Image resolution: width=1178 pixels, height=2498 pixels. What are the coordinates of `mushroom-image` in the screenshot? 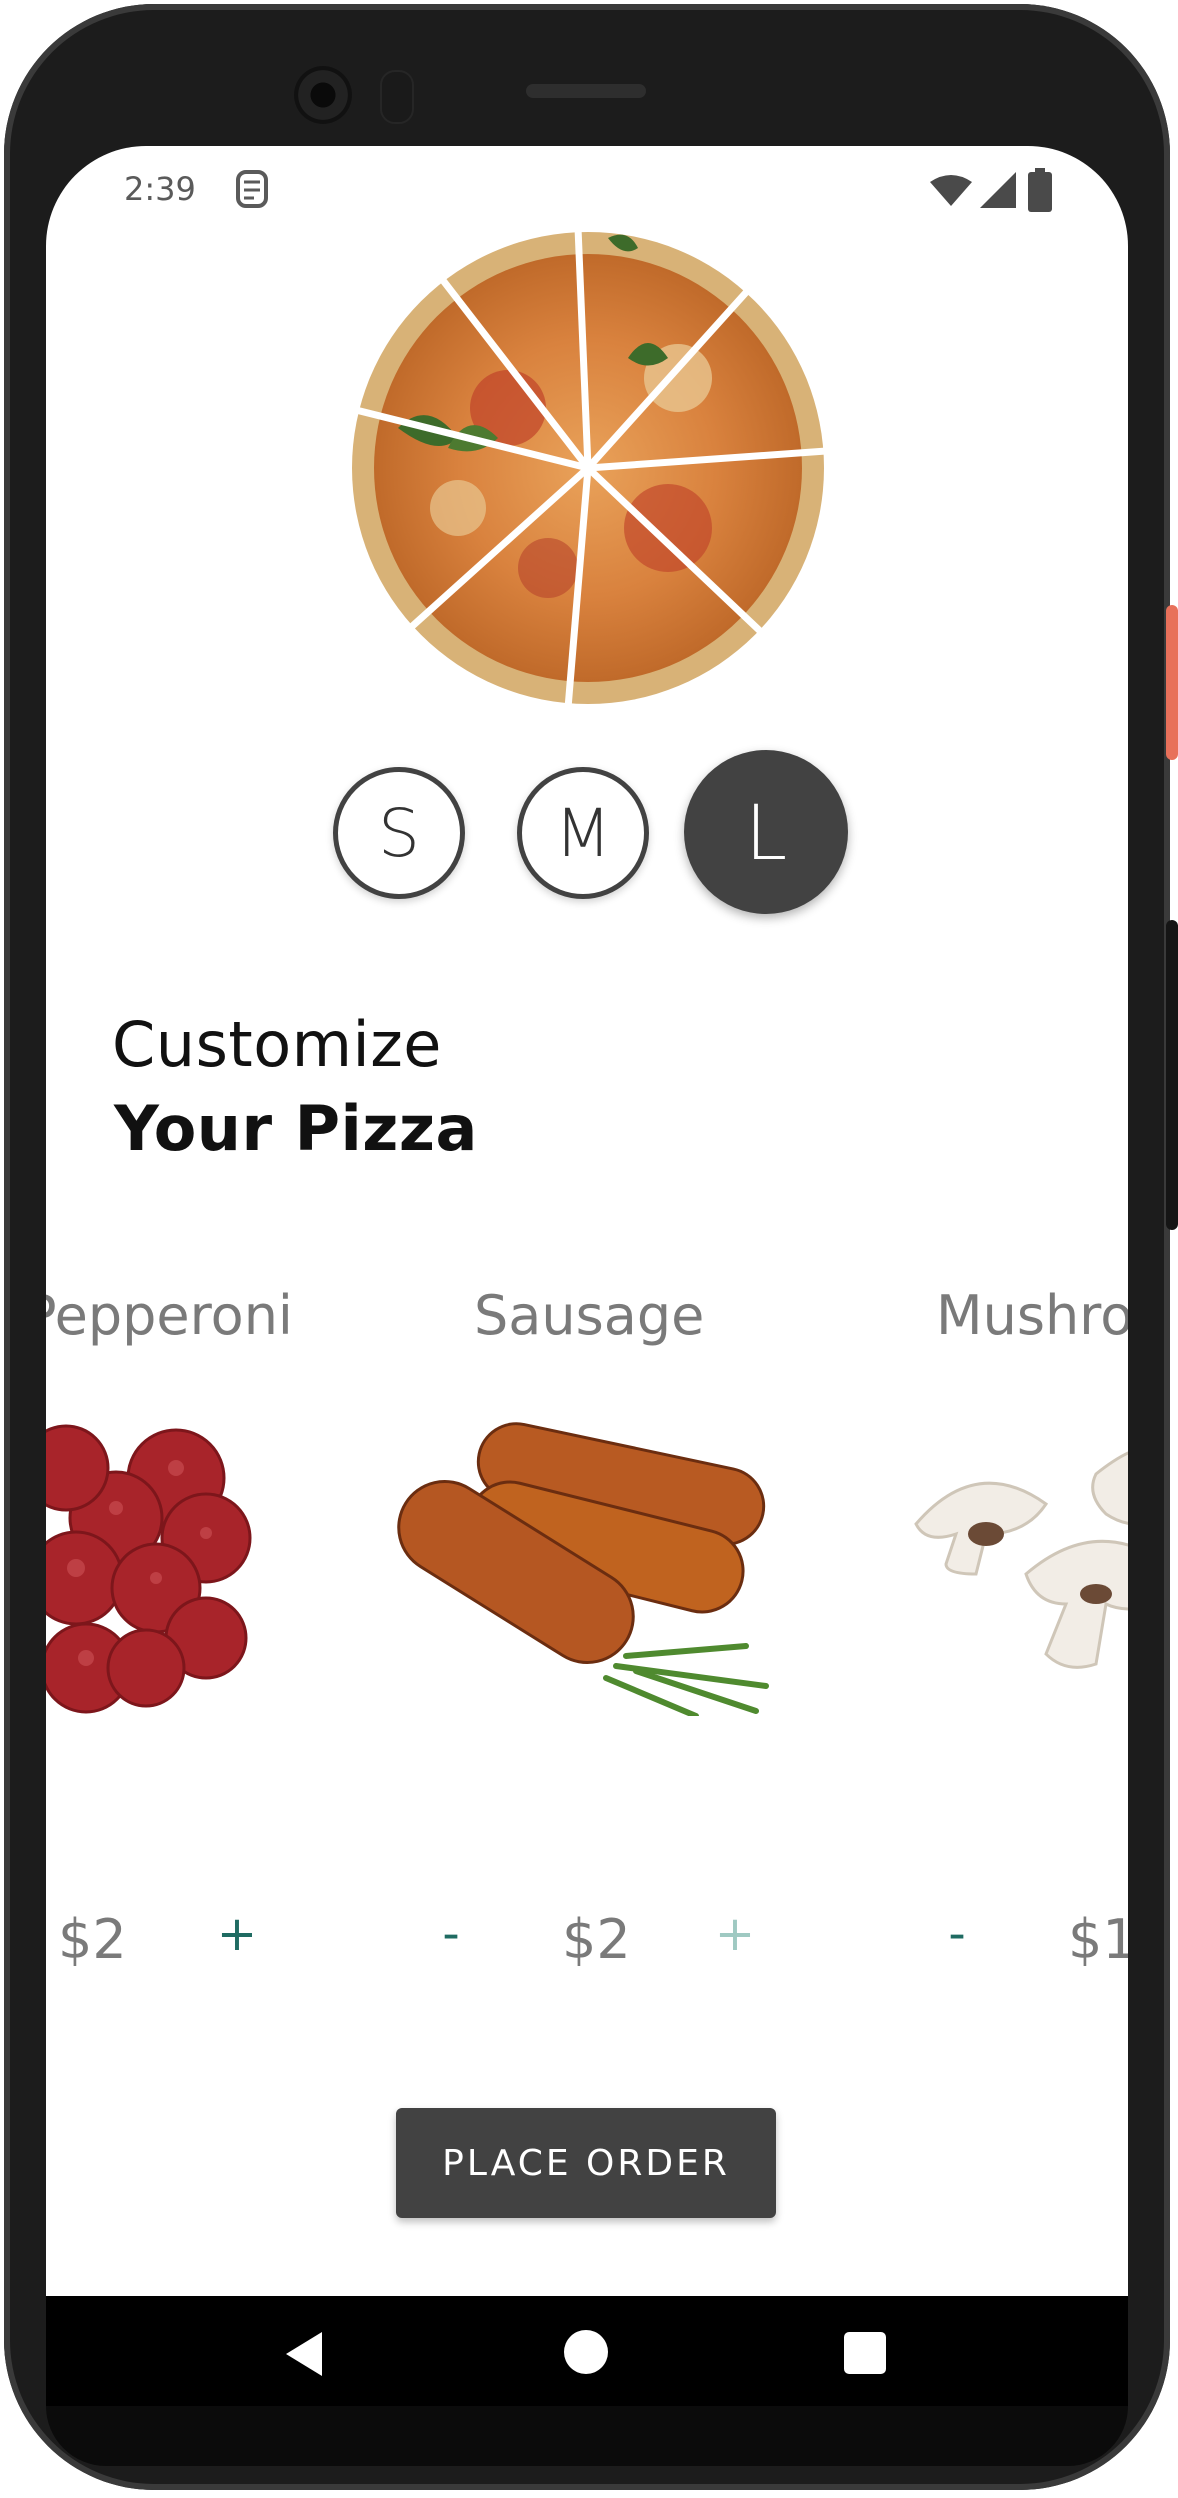 It's located at (1017, 1564).